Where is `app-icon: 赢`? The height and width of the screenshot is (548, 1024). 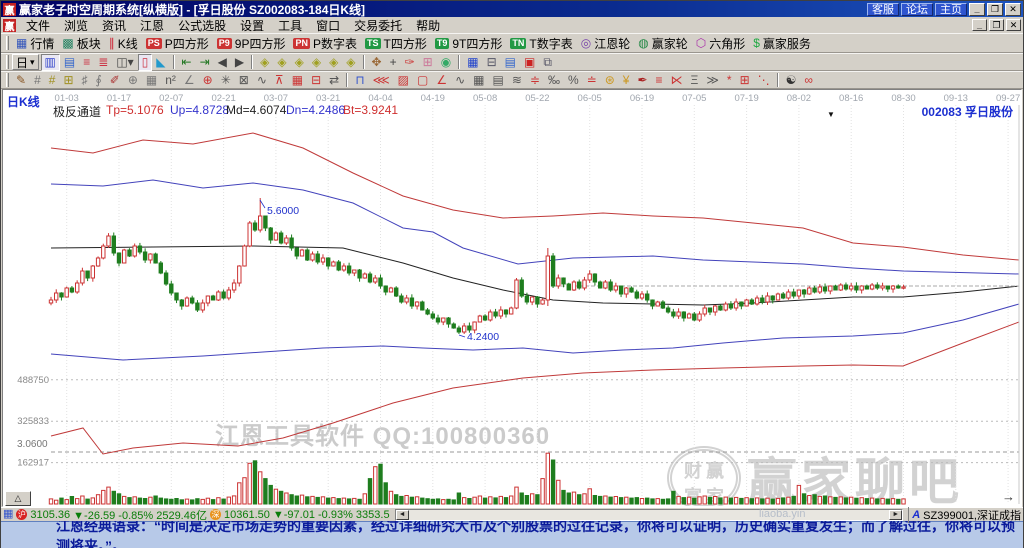 app-icon: 赢 is located at coordinates (9, 9).